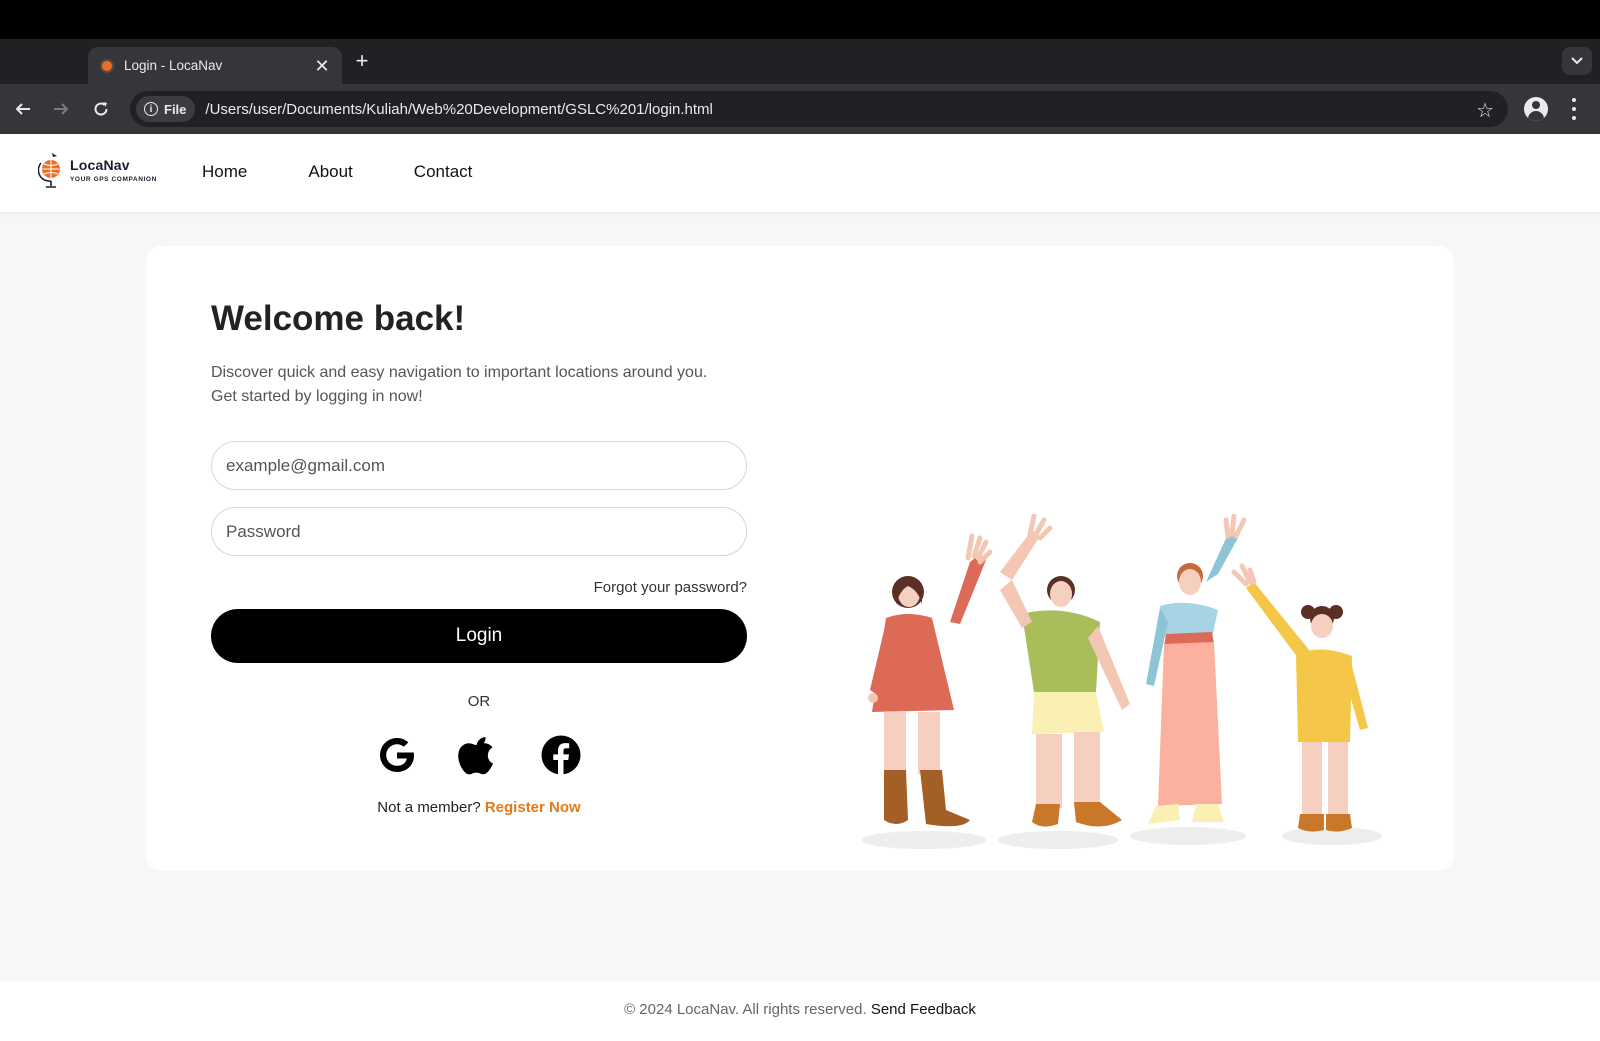 The width and height of the screenshot is (1600, 1041). Describe the element at coordinates (107, 65) in the screenshot. I see `favicon-icon` at that location.